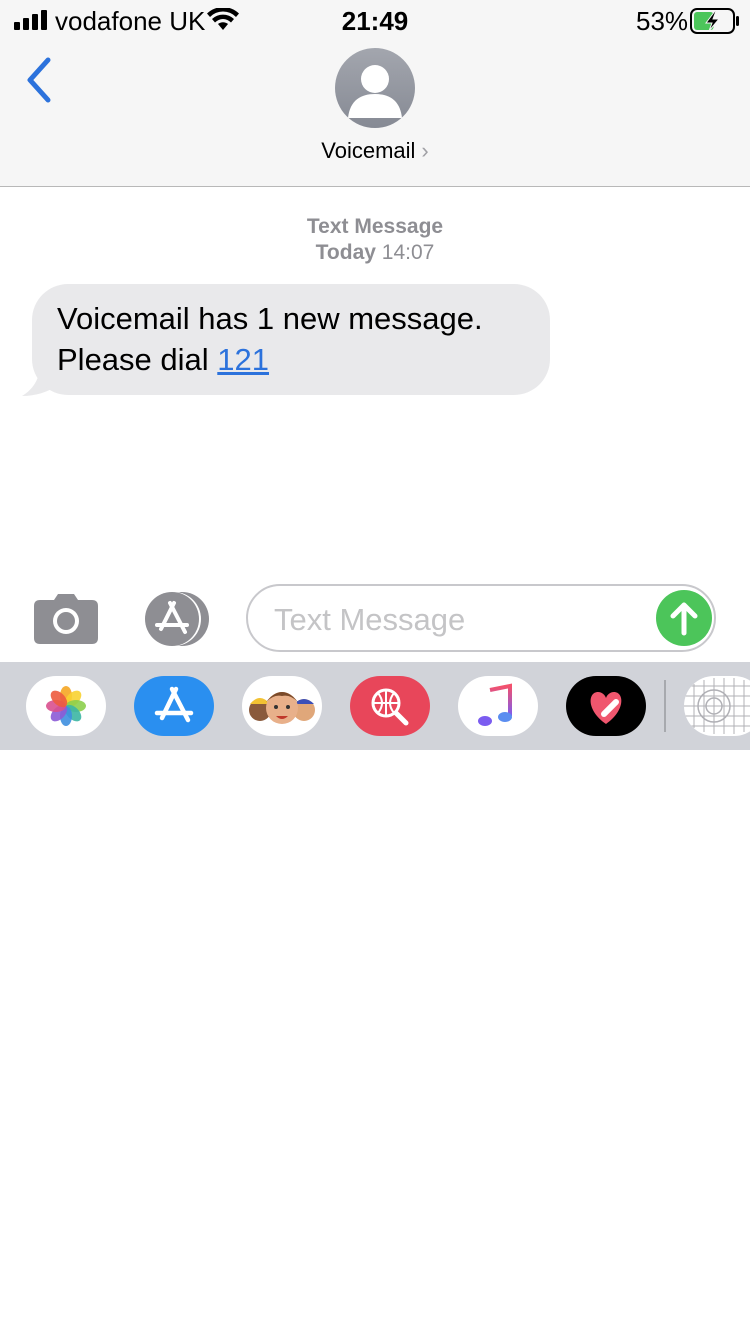  What do you see at coordinates (425, 150) in the screenshot?
I see `chevron-right-icon: ›` at bounding box center [425, 150].